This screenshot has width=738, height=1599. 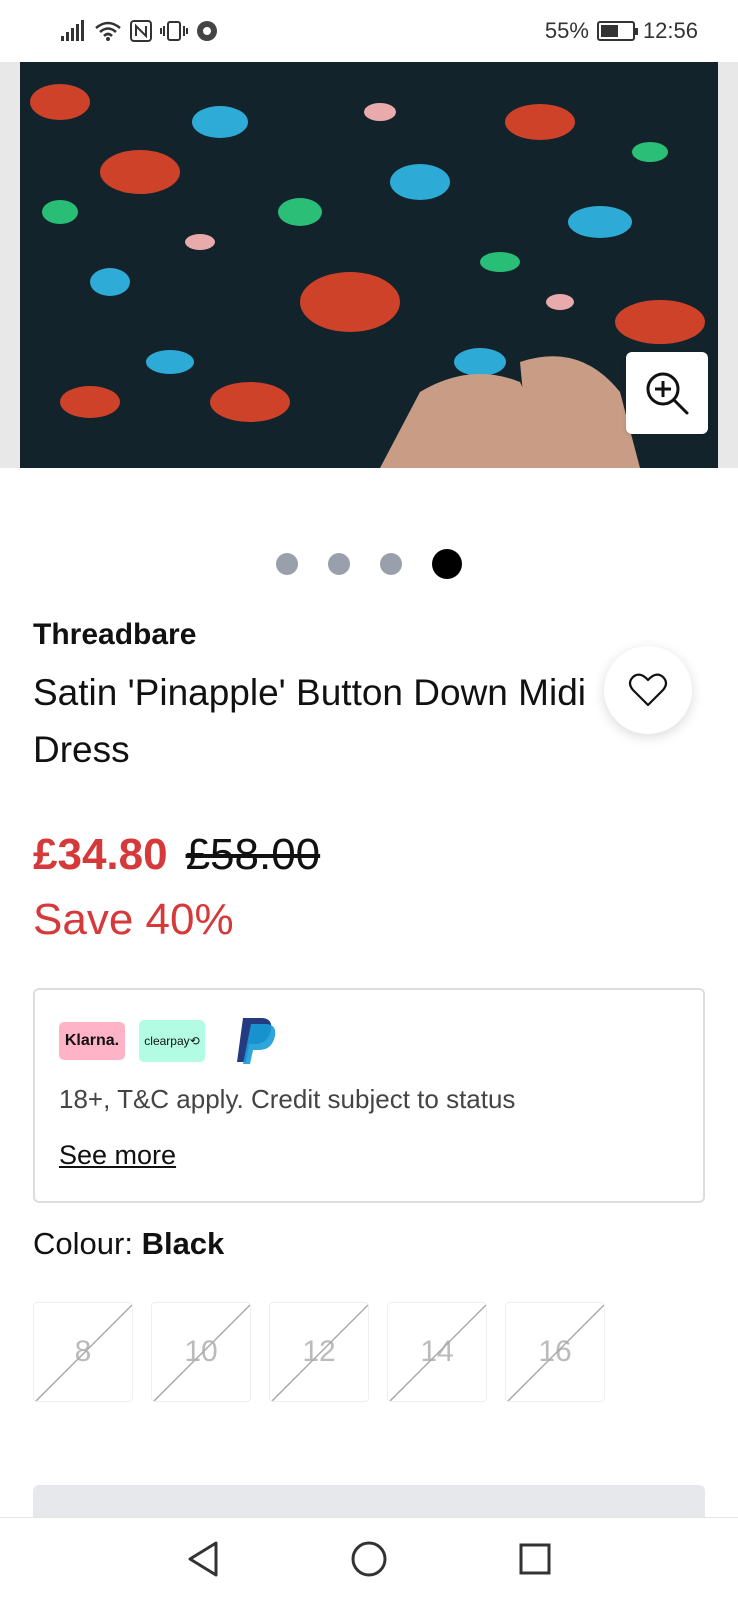 What do you see at coordinates (369, 564) in the screenshot?
I see `carousel-dots` at bounding box center [369, 564].